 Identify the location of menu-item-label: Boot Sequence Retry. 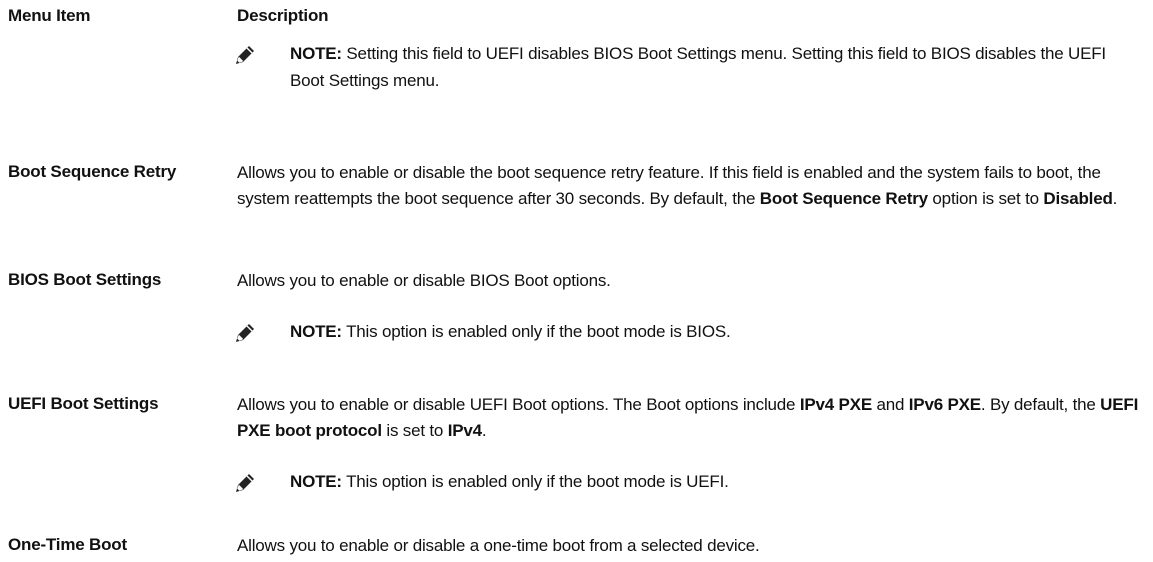
(92, 171).